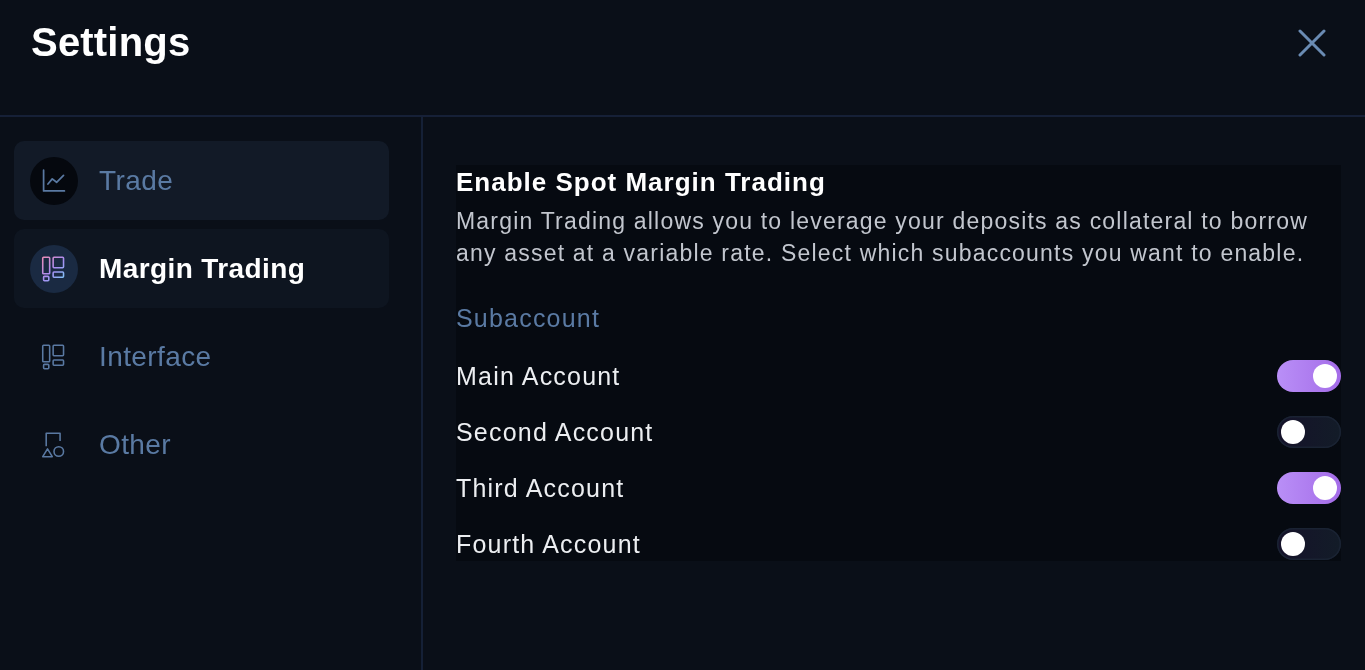 The image size is (1365, 670). Describe the element at coordinates (54, 180) in the screenshot. I see `chart-icon` at that location.